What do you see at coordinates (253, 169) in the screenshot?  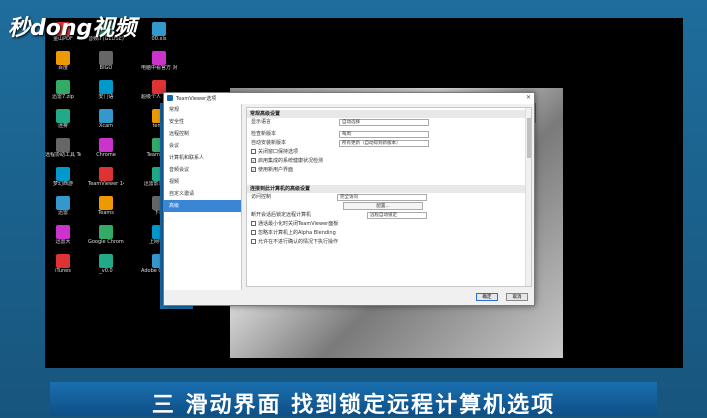 I see `checkbox-newui: ✓` at bounding box center [253, 169].